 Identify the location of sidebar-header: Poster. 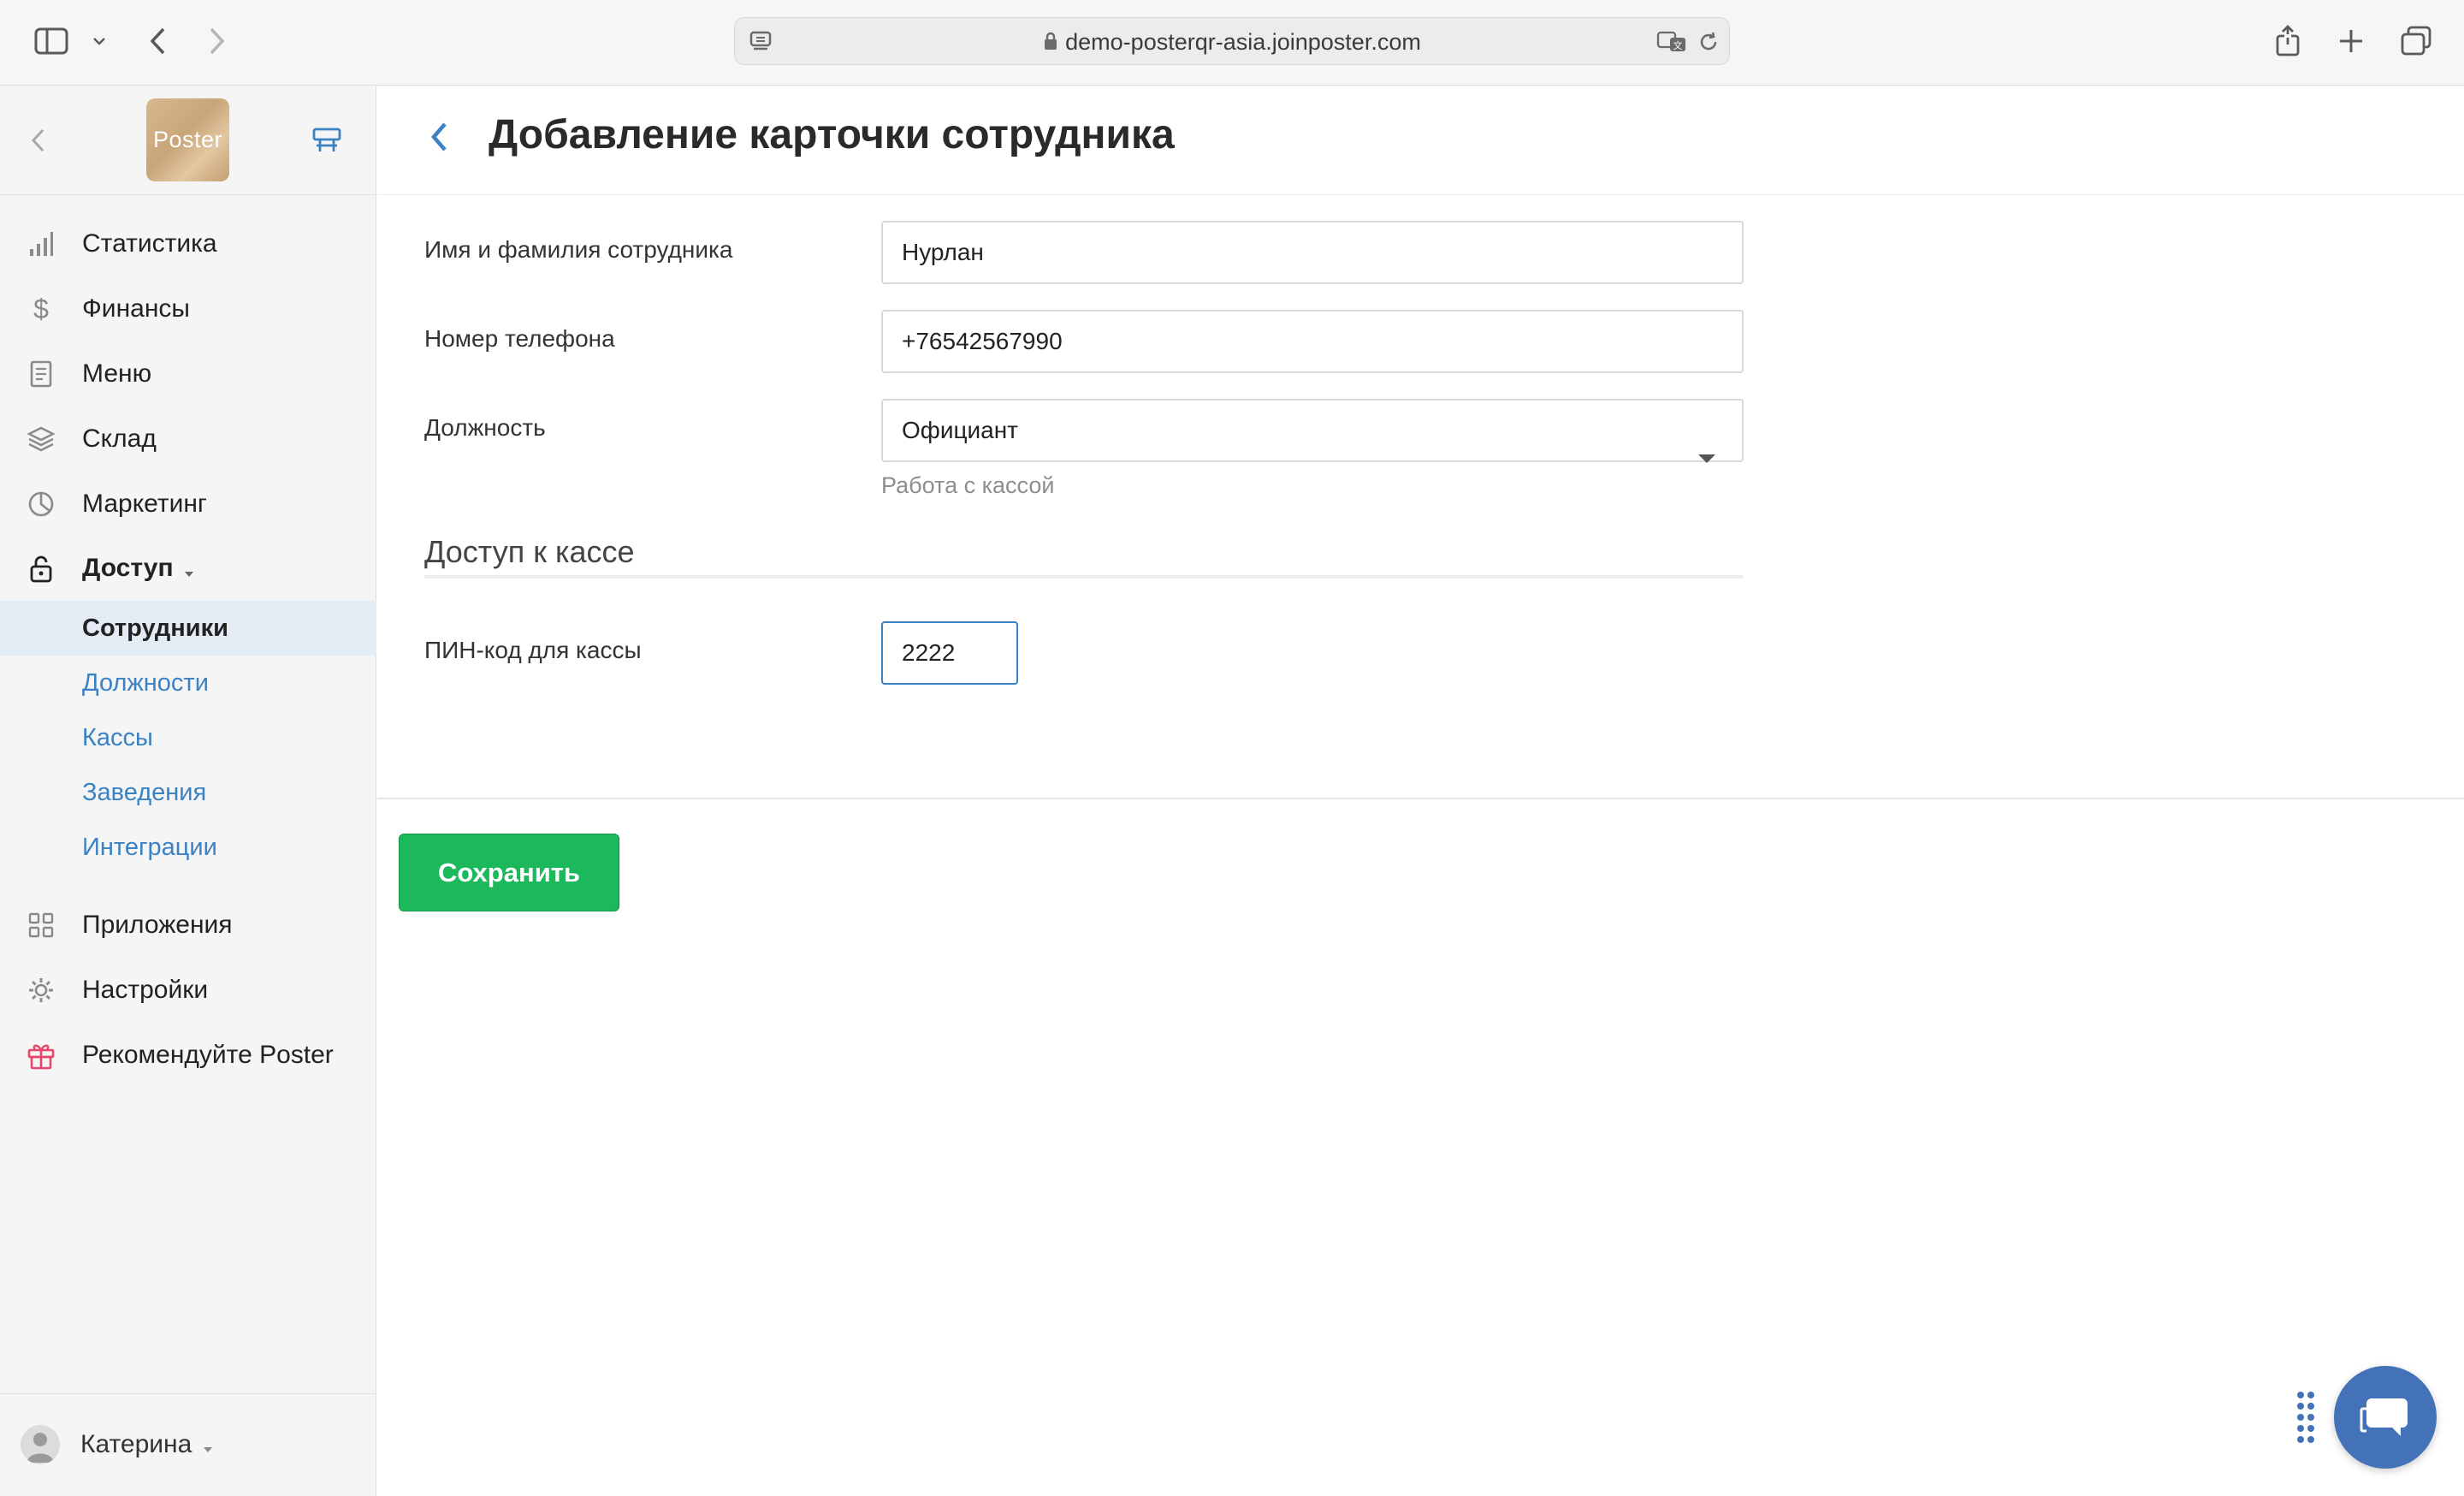
(188, 140).